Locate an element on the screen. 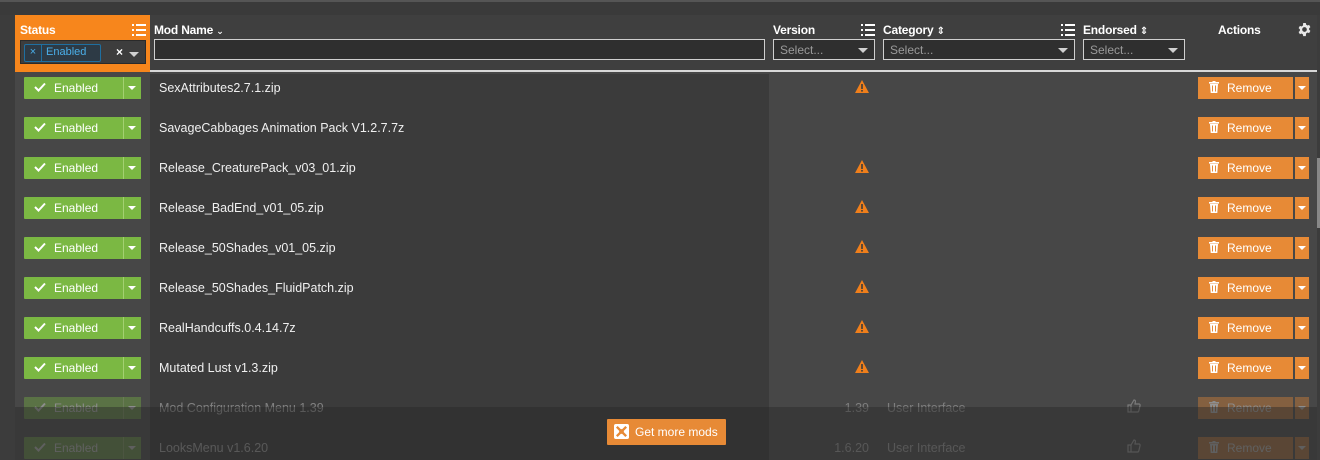  mod-name-filter-input is located at coordinates (459, 49).